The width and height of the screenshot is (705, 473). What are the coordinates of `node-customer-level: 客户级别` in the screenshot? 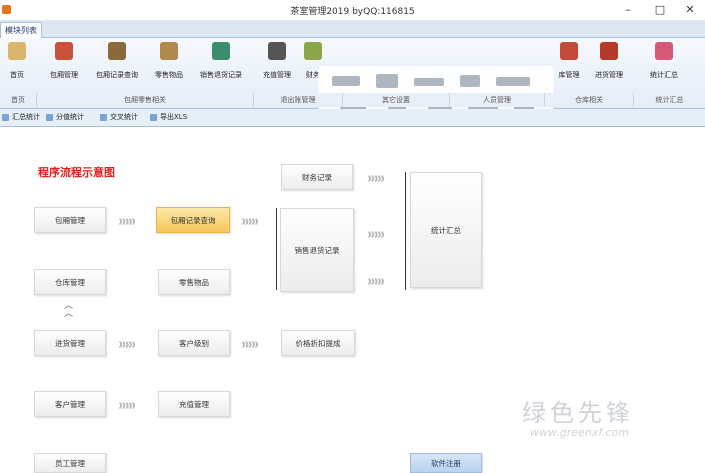 It's located at (194, 343).